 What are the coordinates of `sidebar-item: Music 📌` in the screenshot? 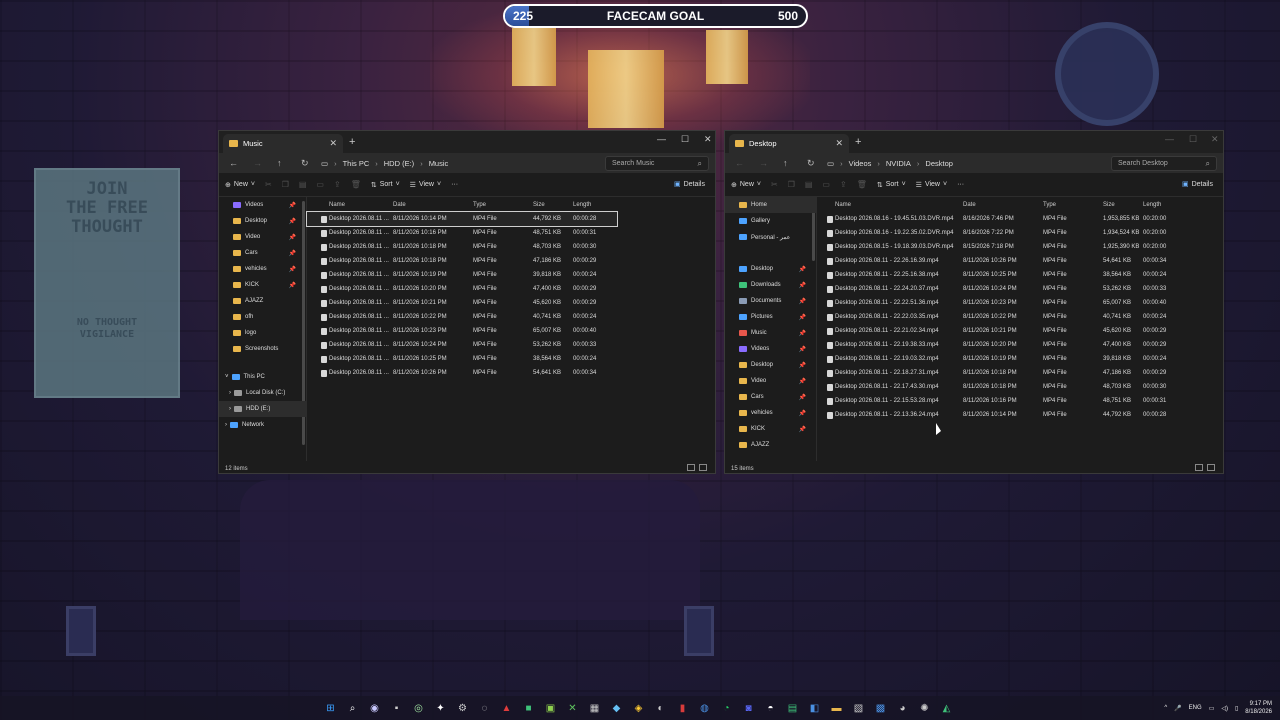 It's located at (770, 333).